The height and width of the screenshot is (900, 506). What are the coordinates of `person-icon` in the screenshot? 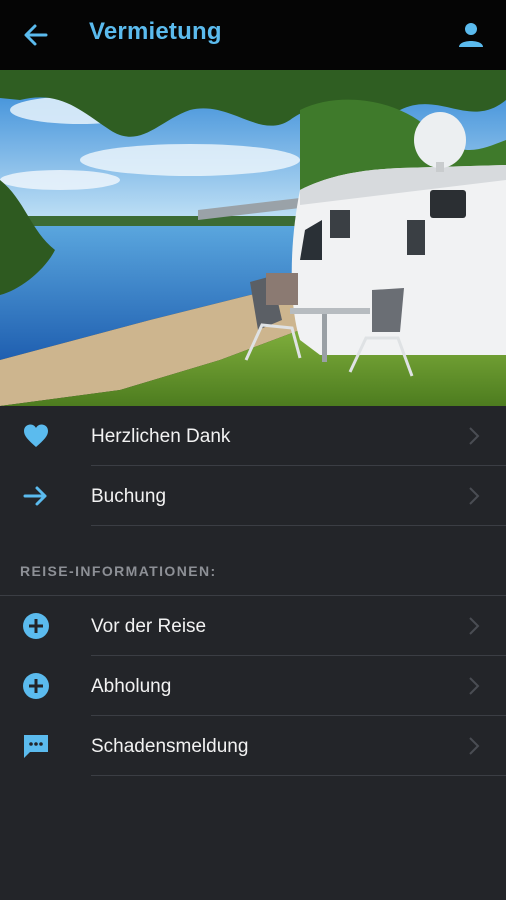 It's located at (471, 35).